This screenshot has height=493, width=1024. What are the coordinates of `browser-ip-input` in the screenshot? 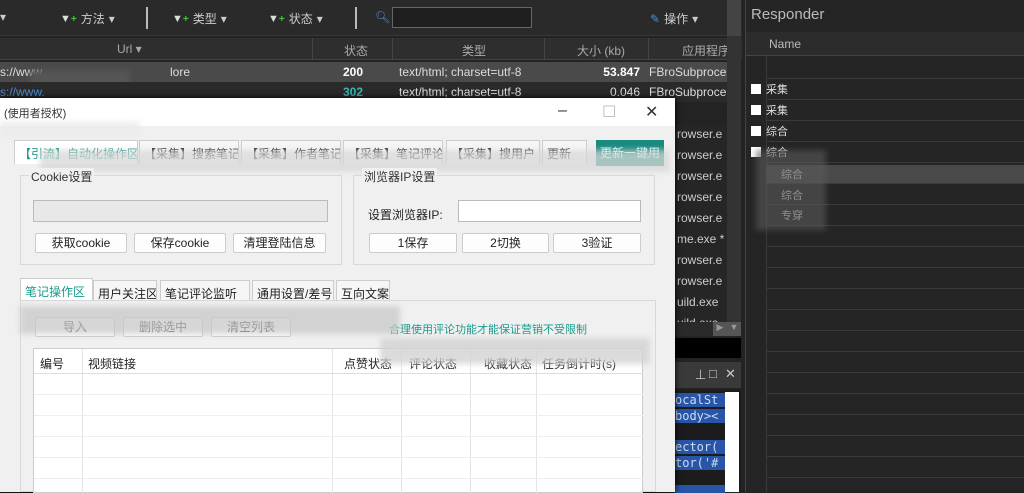 It's located at (549, 211).